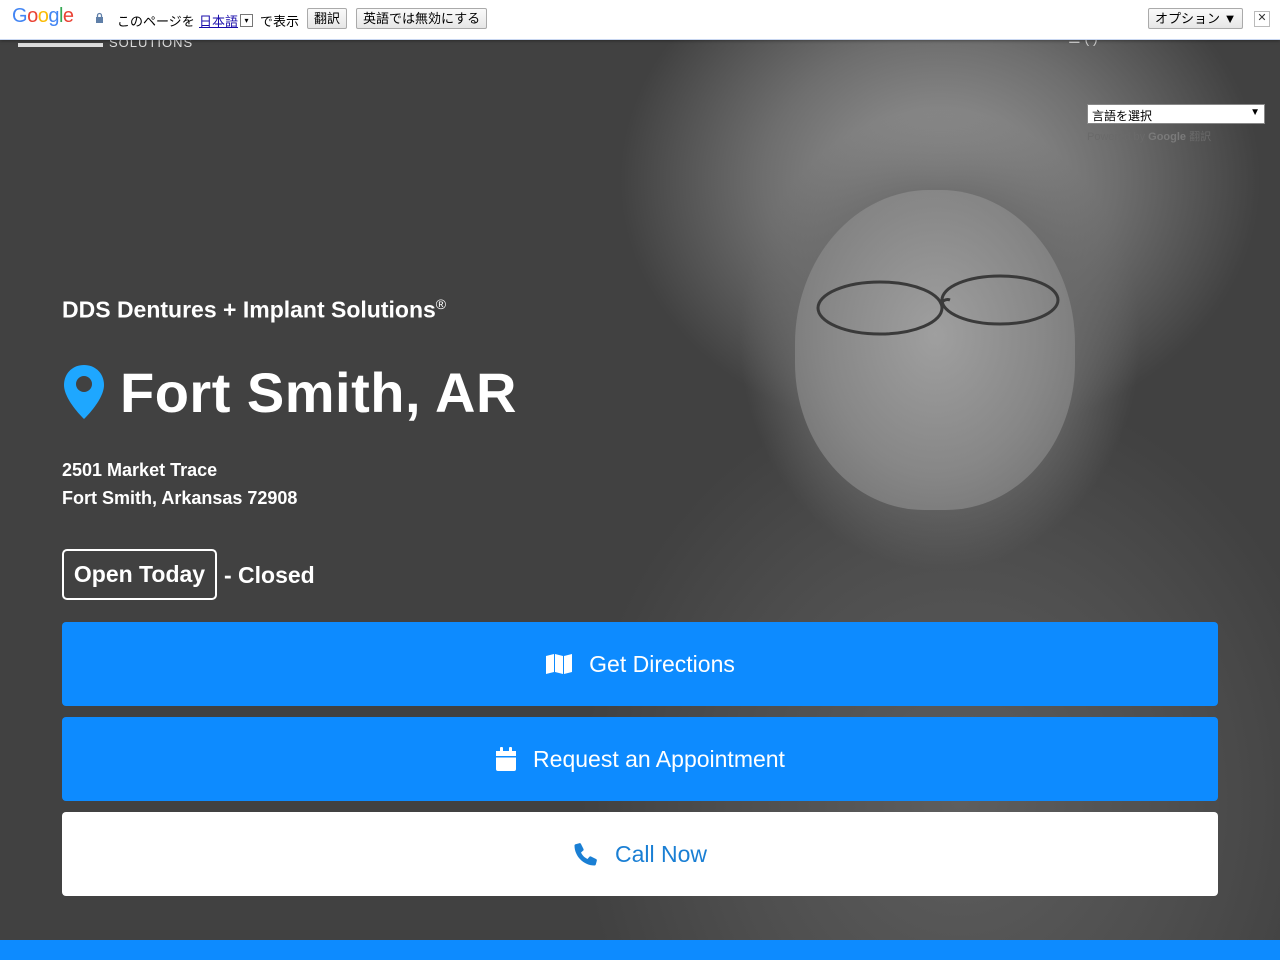 This screenshot has height=960, width=1280. What do you see at coordinates (140, 470) in the screenshot?
I see `address-line-1: 2501 Market Trace` at bounding box center [140, 470].